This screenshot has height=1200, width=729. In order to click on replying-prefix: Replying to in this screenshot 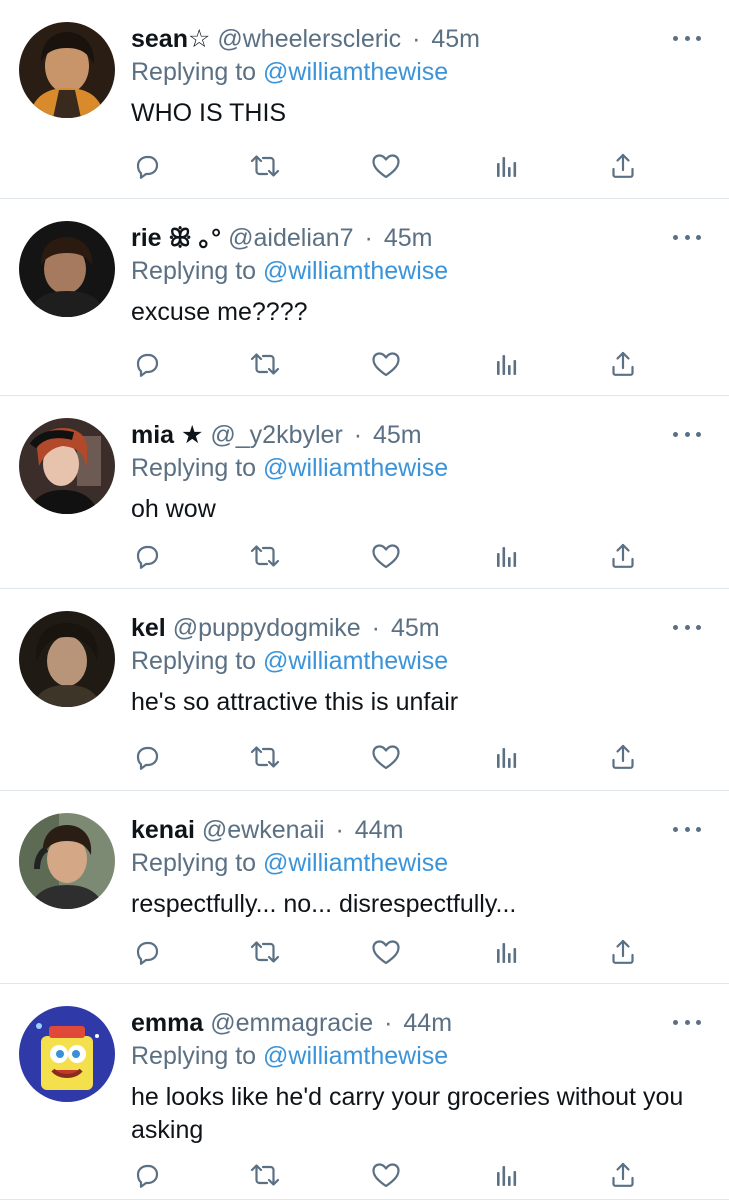, I will do `click(194, 72)`.